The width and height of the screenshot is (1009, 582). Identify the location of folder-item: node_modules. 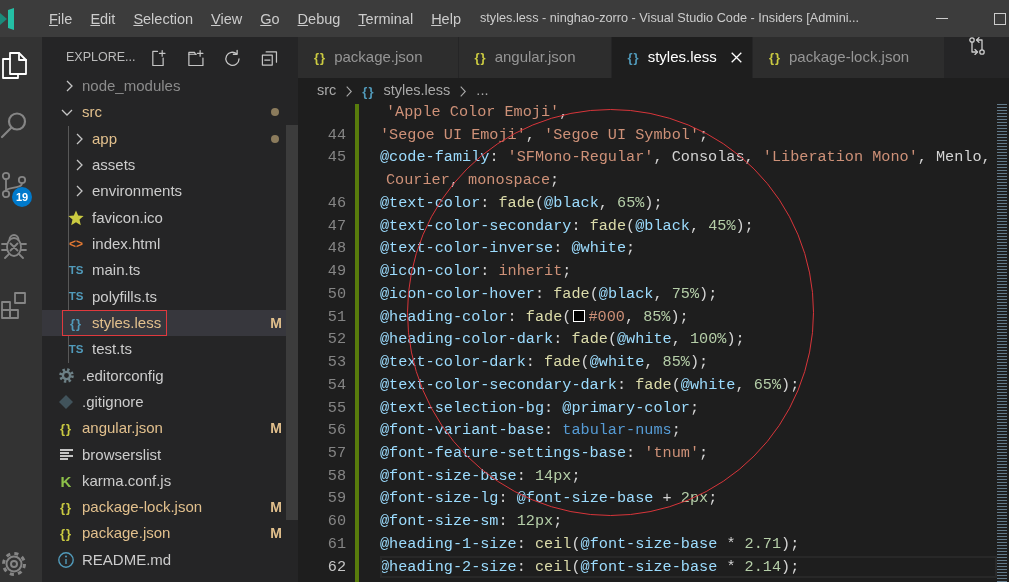
(164, 89).